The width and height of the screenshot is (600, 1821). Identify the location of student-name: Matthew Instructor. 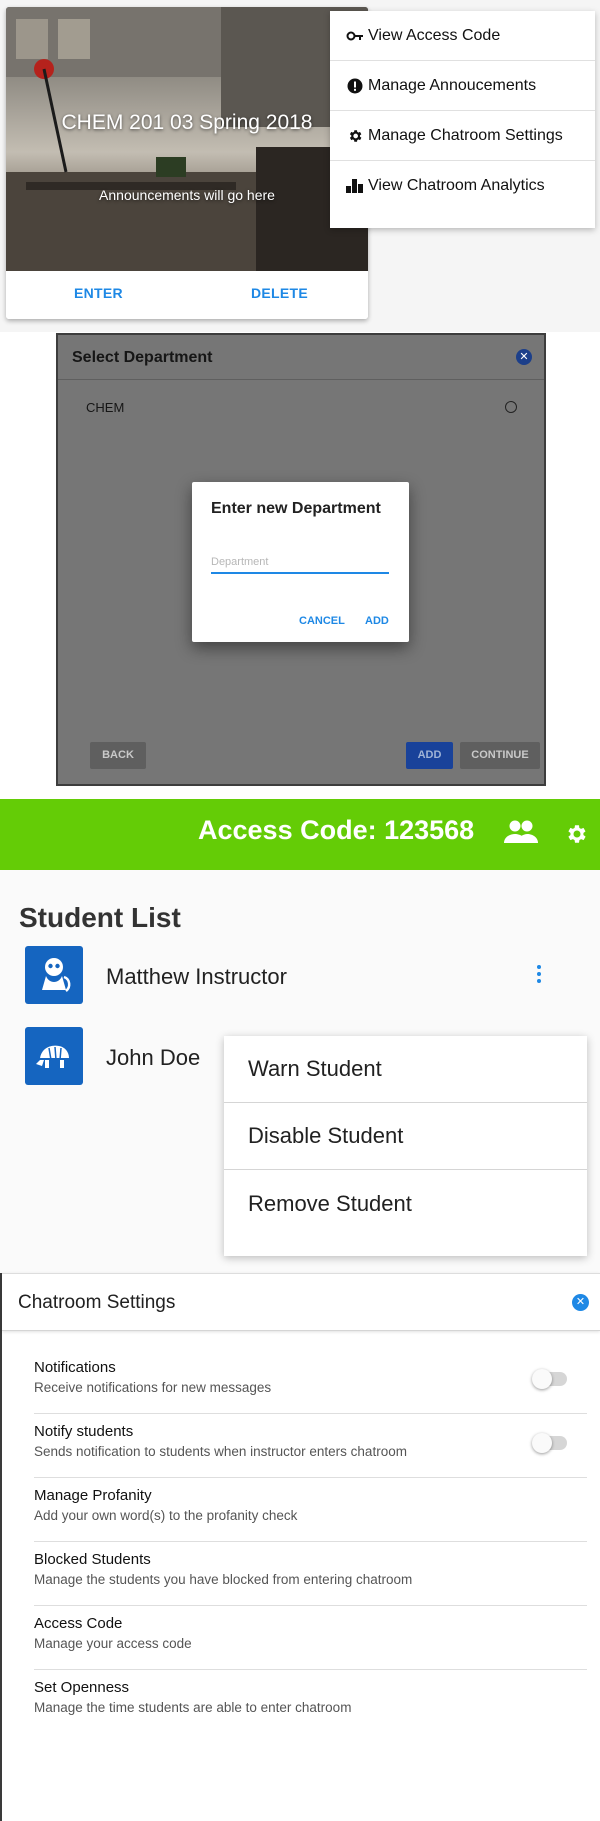
(196, 977).